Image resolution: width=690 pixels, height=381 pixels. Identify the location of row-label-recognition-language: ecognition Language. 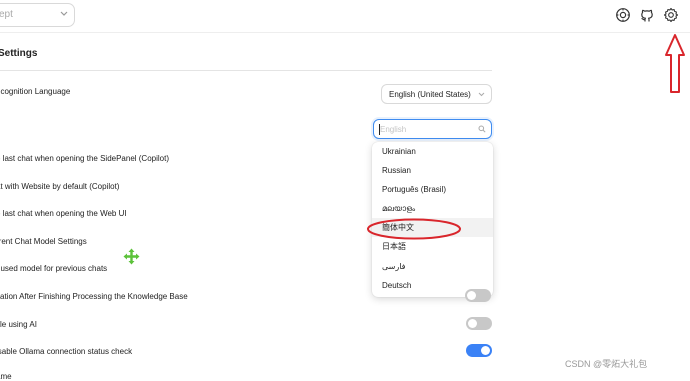
(35, 91).